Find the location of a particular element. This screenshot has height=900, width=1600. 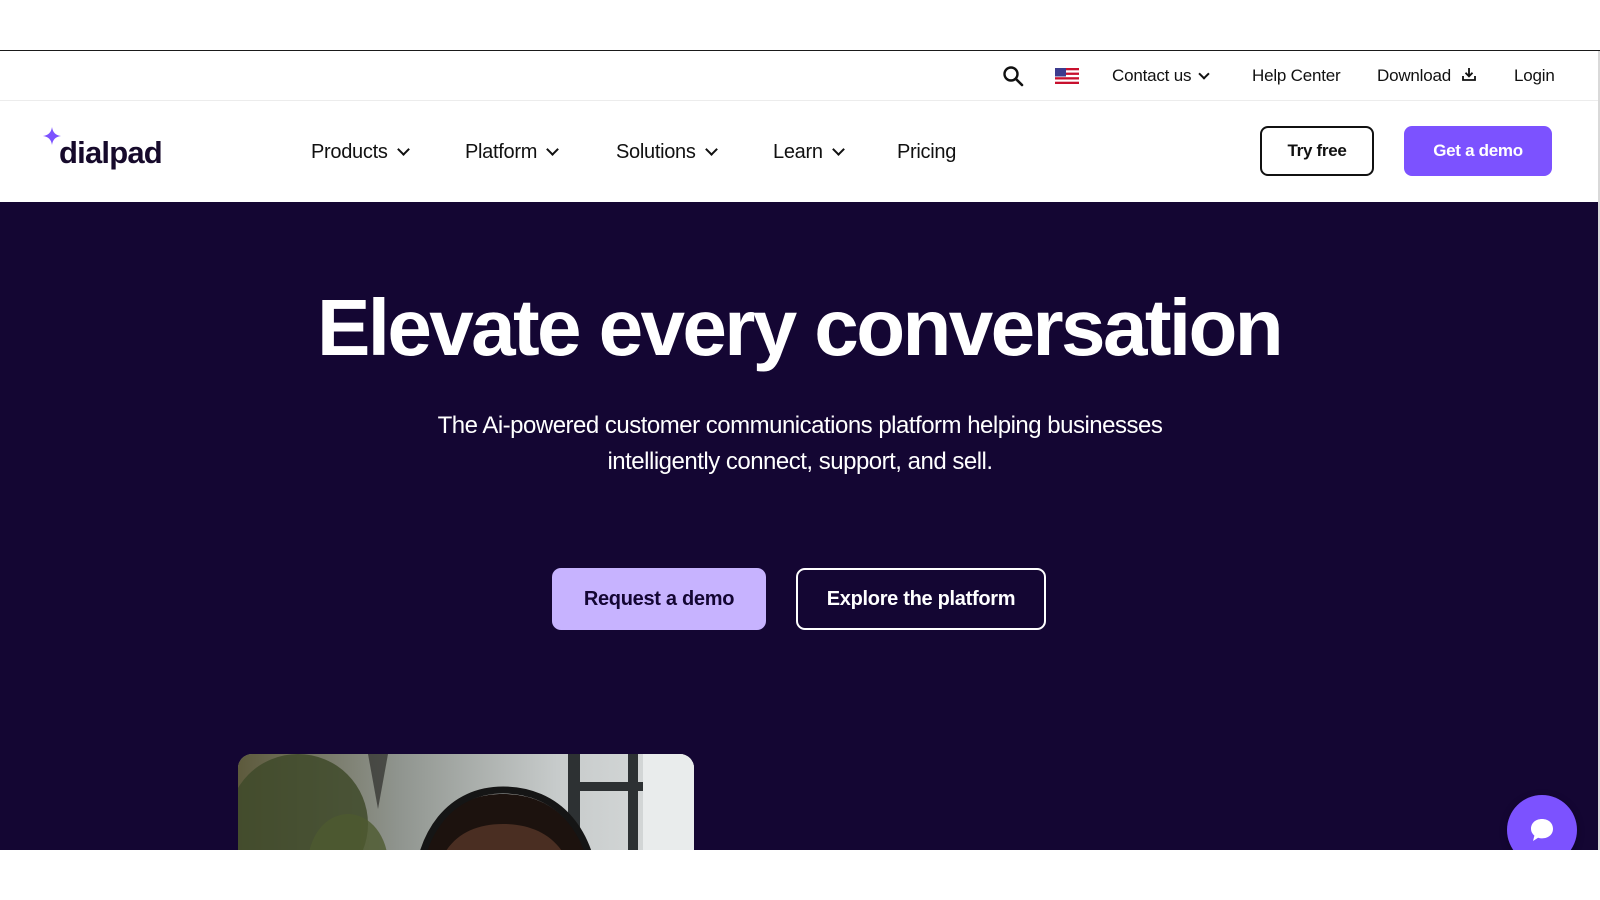

help-center-label: Help Center is located at coordinates (1296, 75).